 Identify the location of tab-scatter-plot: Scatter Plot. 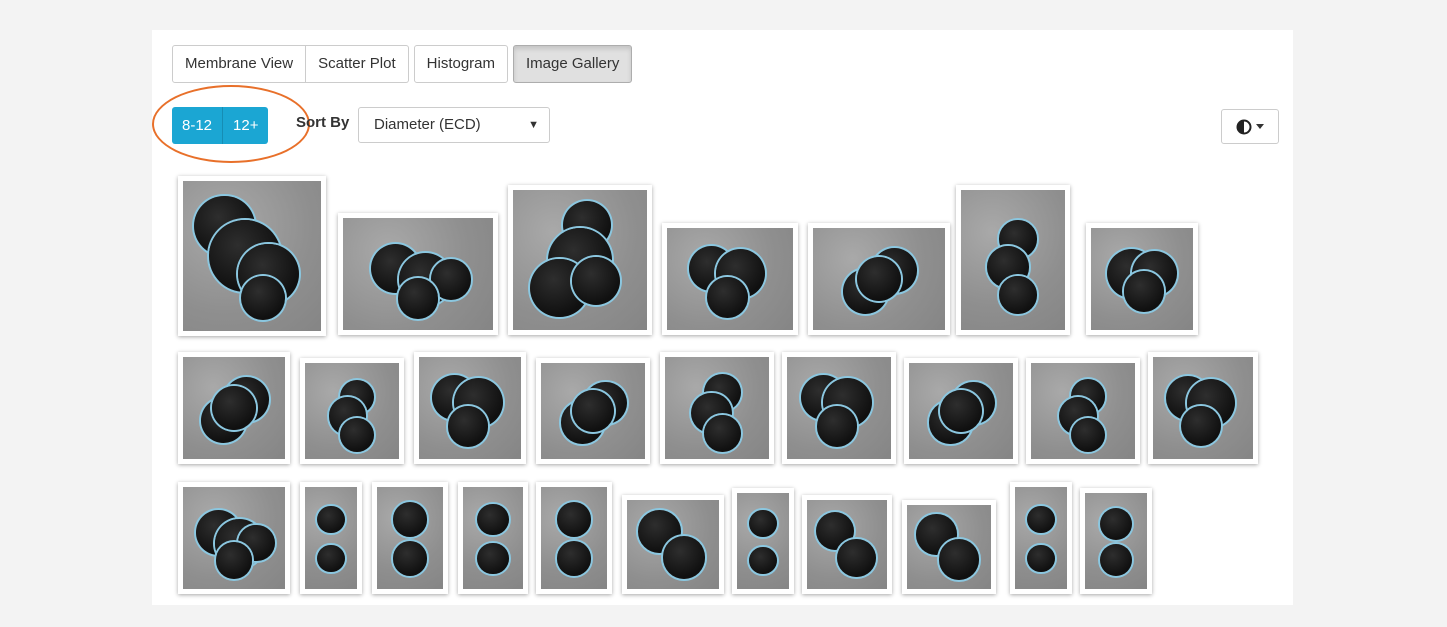
(357, 64).